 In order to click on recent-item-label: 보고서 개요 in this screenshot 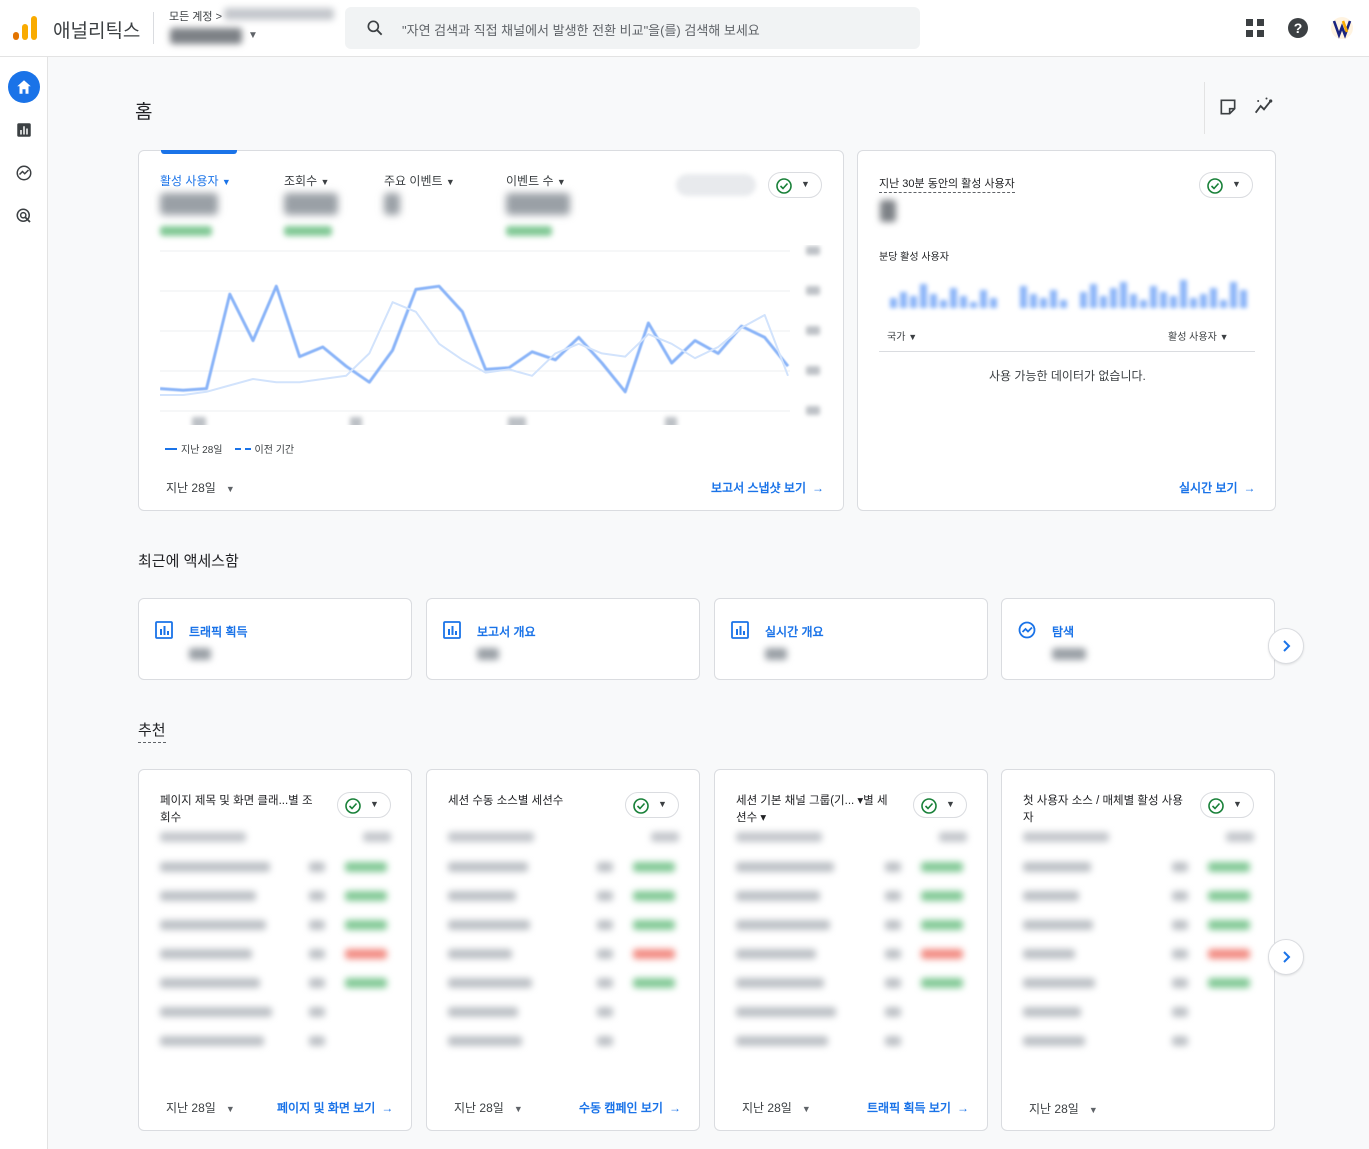, I will do `click(506, 632)`.